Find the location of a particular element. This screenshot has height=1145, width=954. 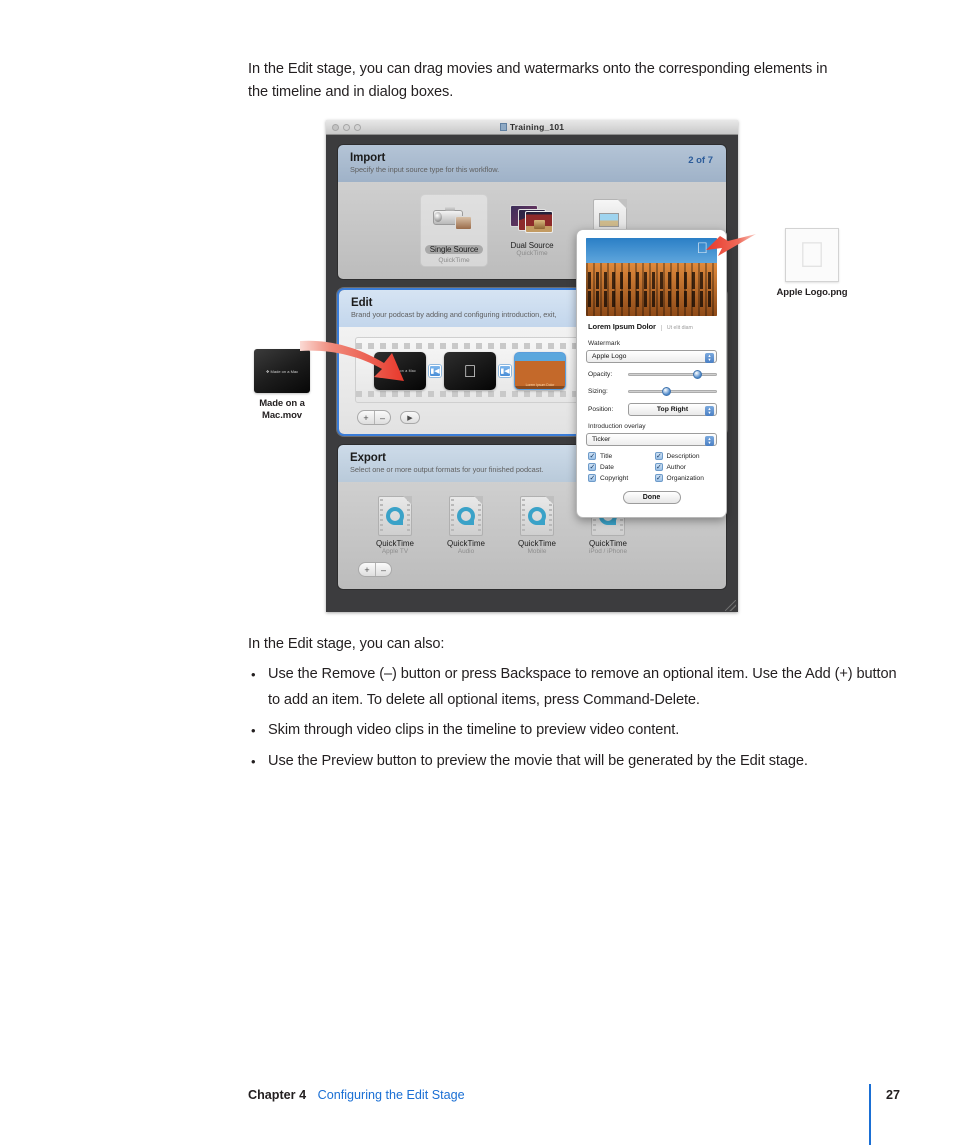

export-add-remove-group: + – is located at coordinates (375, 569).